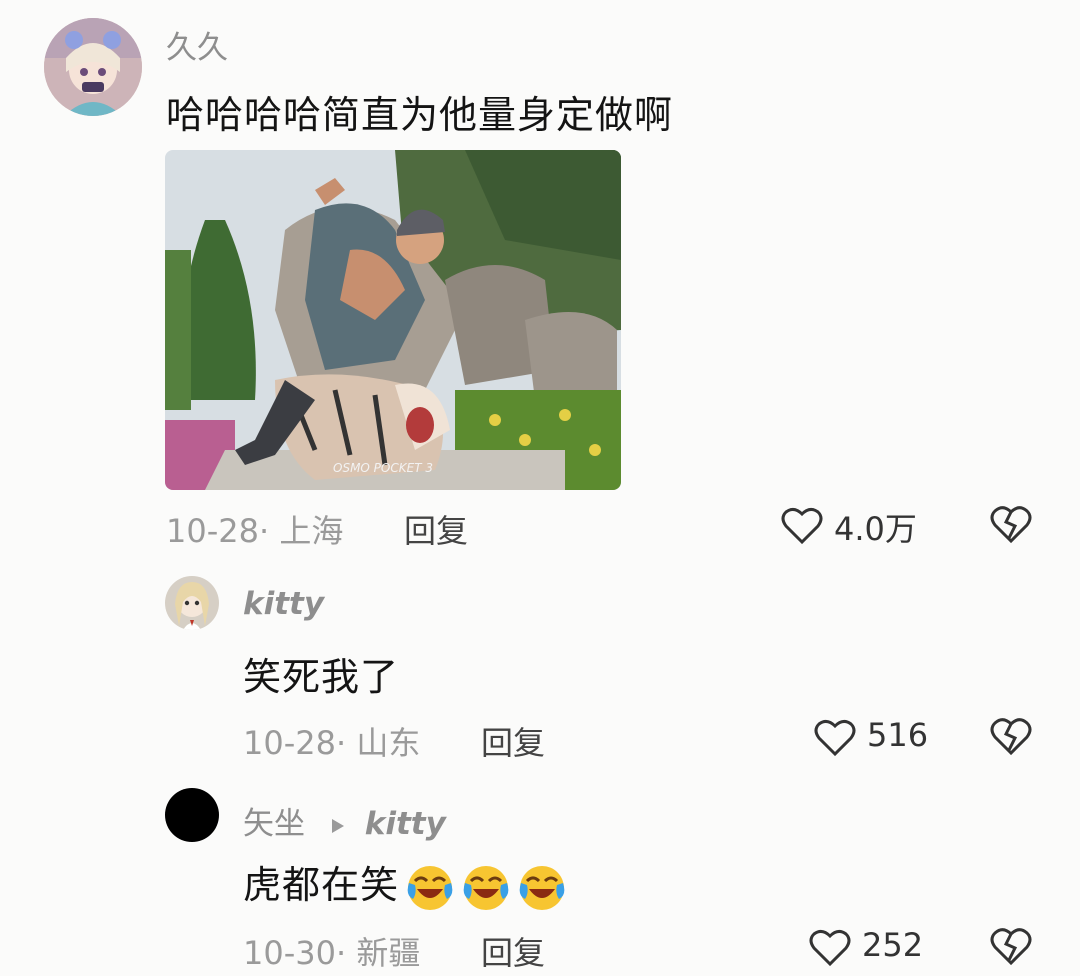 The height and width of the screenshot is (976, 1080). What do you see at coordinates (388, 743) in the screenshot?
I see `comment-location: 山东` at bounding box center [388, 743].